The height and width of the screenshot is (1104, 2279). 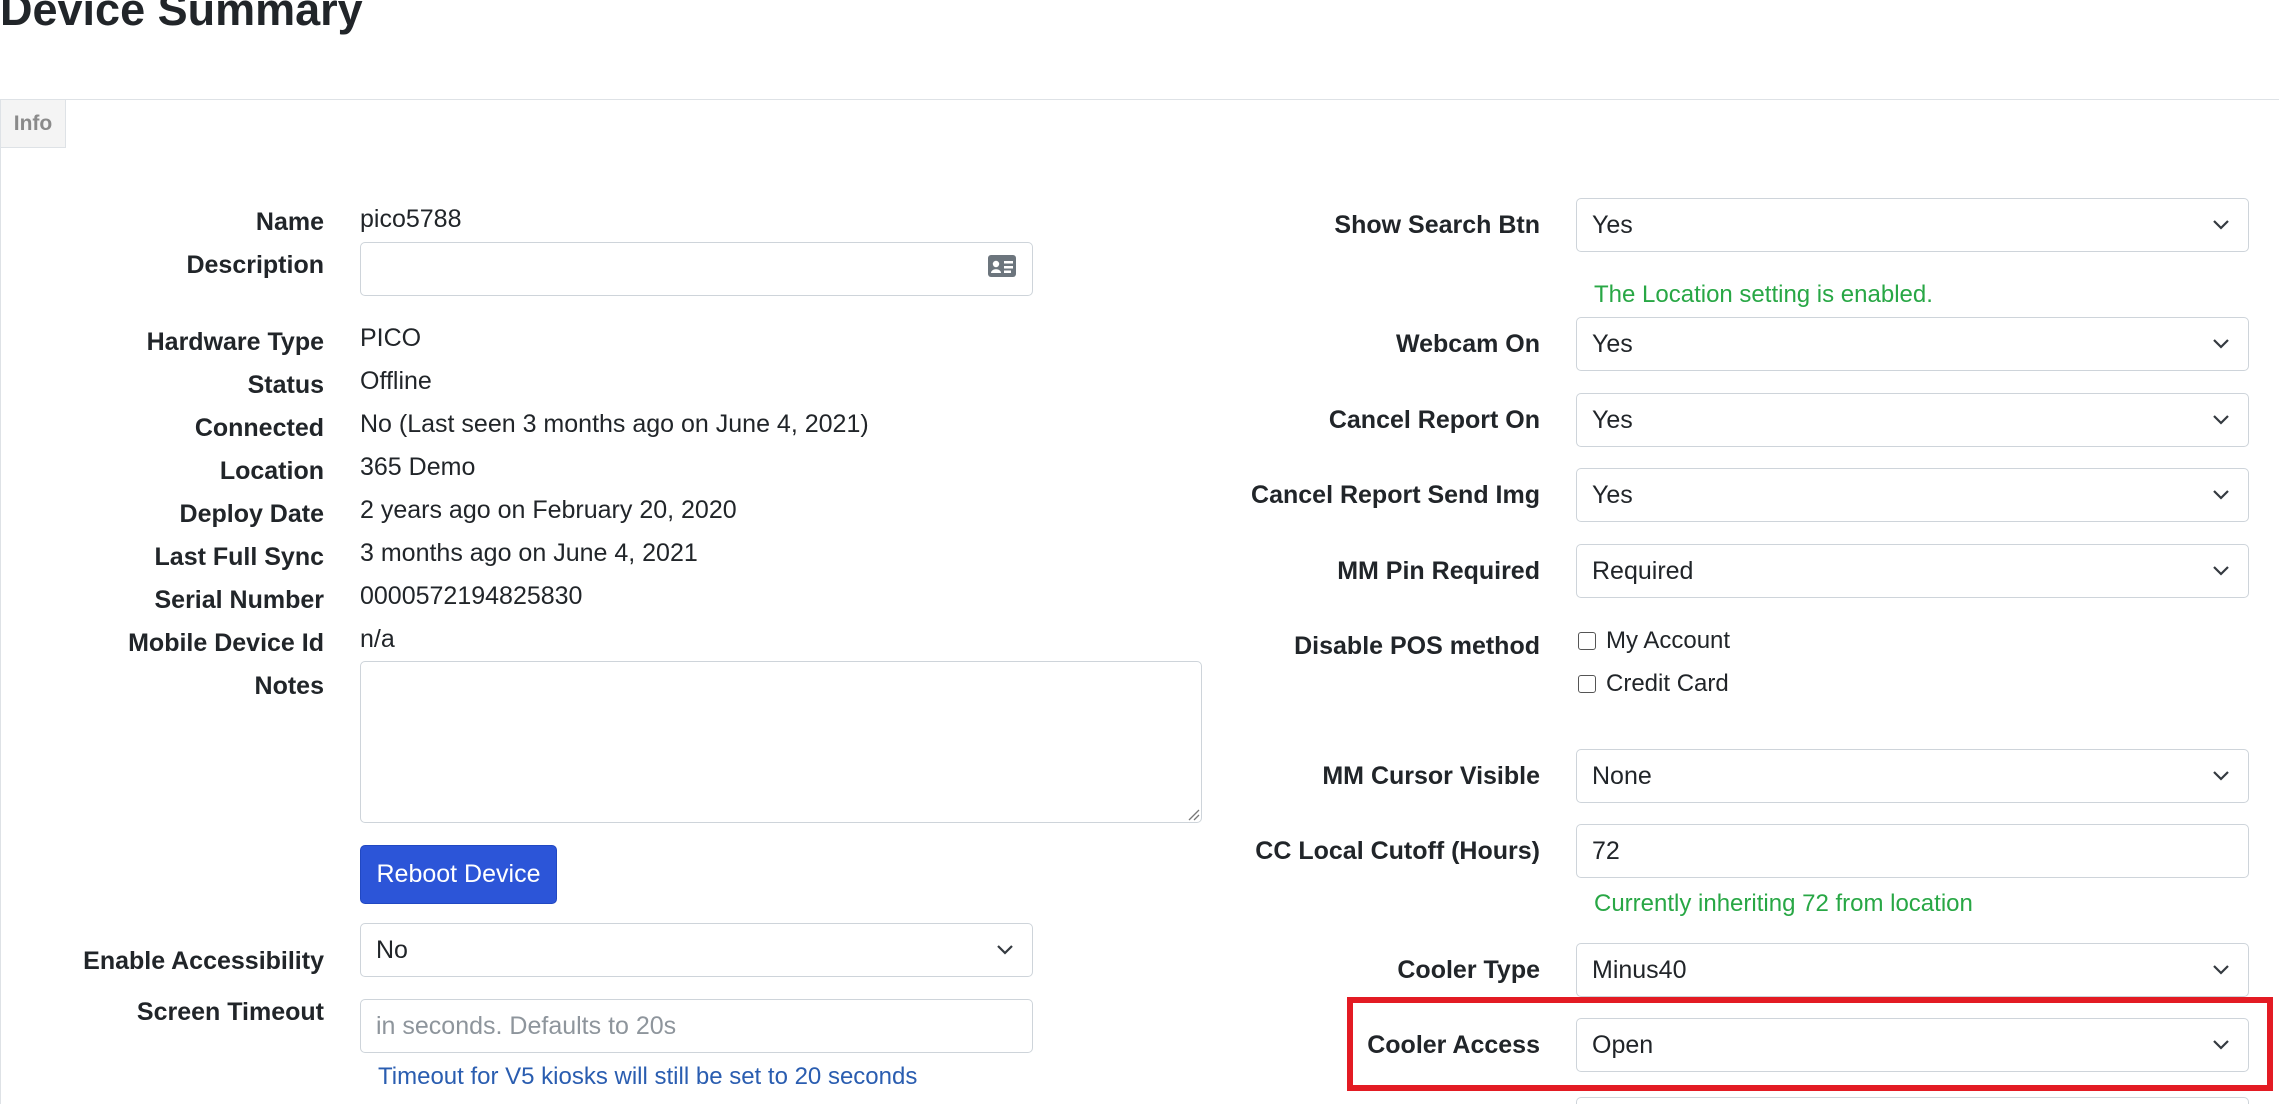 What do you see at coordinates (1612, 419) in the screenshot?
I see `cancel-report-on-value: Yes` at bounding box center [1612, 419].